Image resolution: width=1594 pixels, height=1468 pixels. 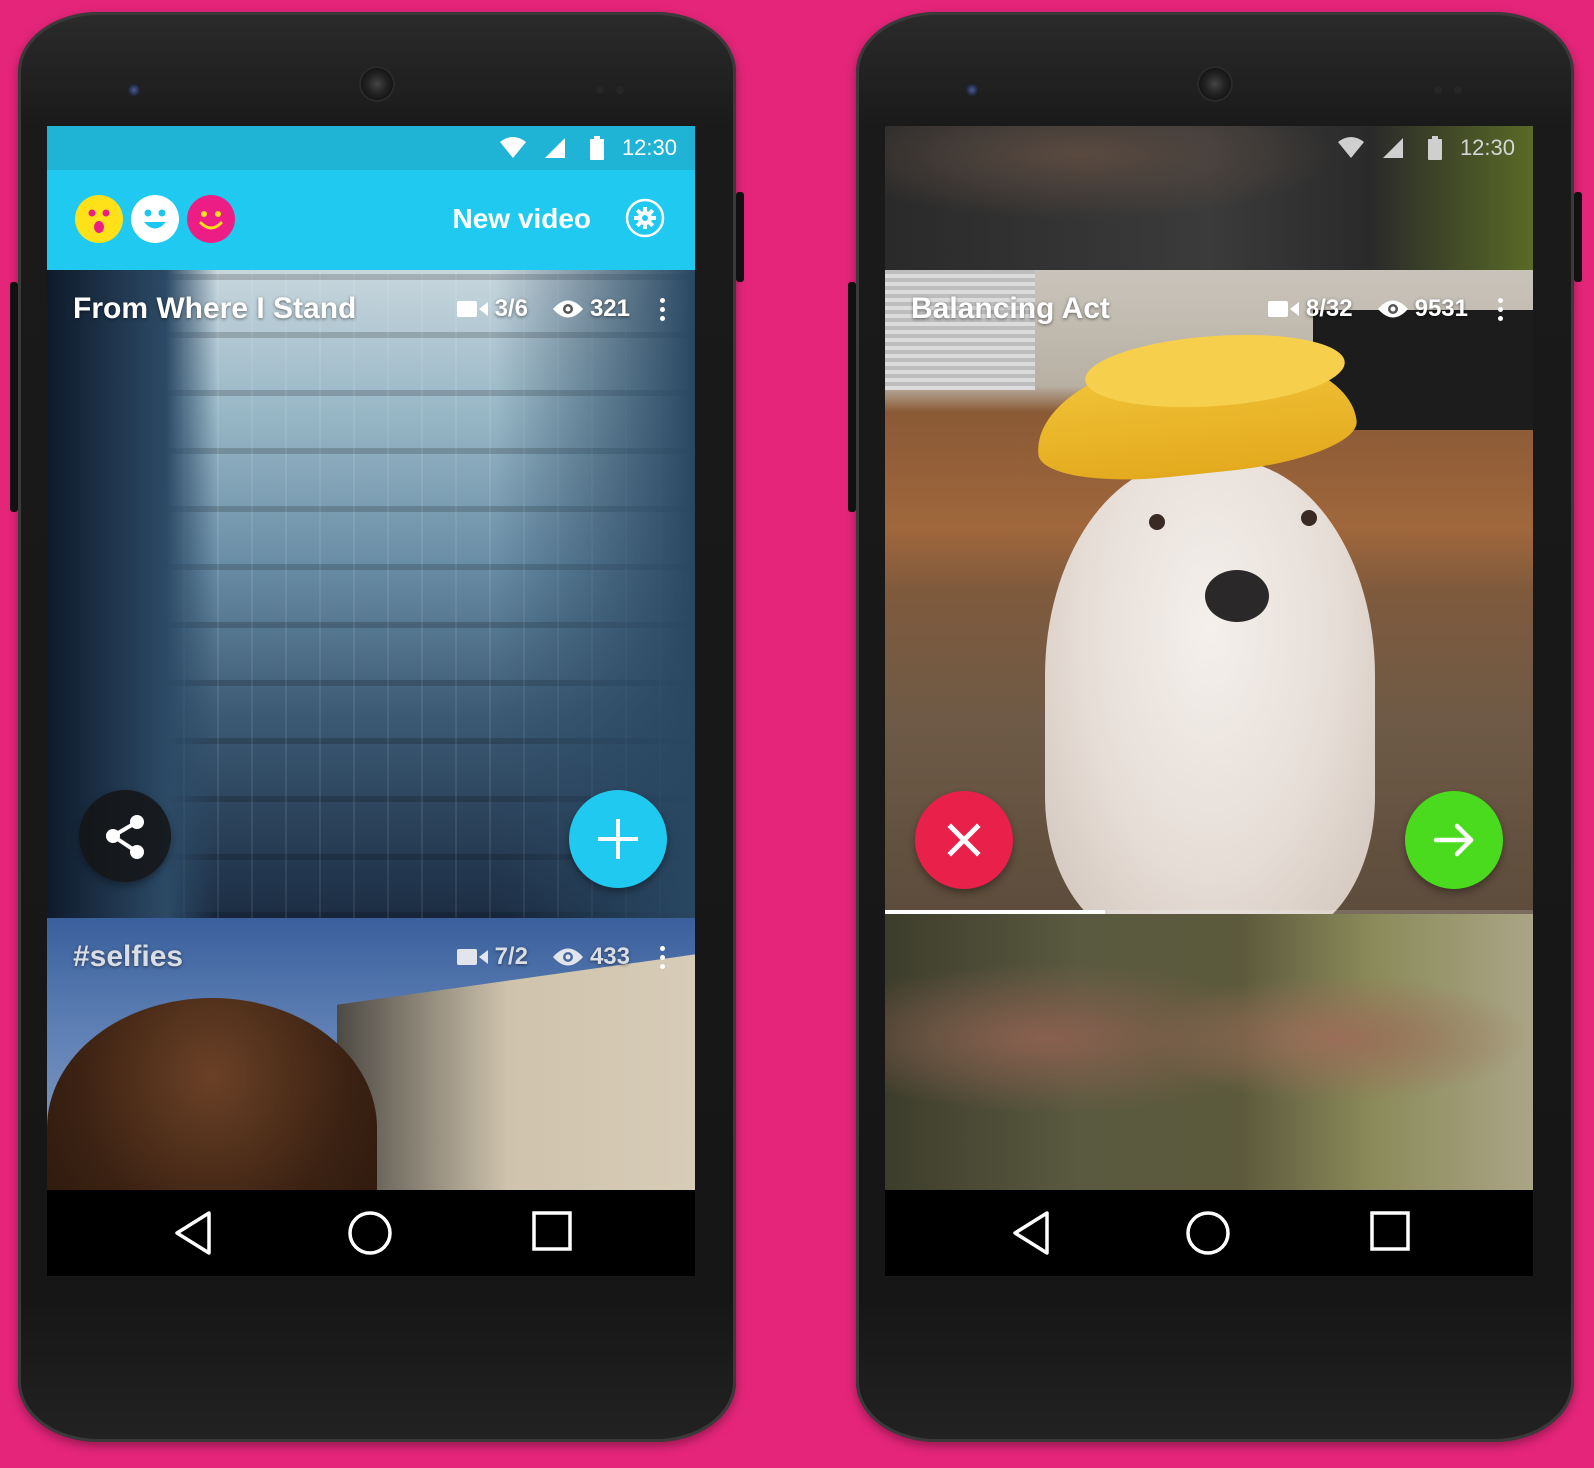 I want to click on arrow-right-icon, so click(x=1453, y=840).